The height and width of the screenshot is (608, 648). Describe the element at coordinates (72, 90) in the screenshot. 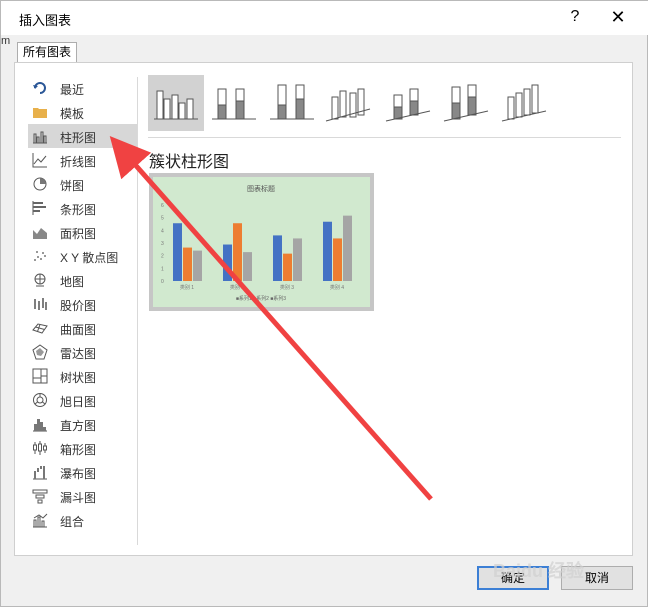

I see `sidebar-item-label: 最近` at that location.